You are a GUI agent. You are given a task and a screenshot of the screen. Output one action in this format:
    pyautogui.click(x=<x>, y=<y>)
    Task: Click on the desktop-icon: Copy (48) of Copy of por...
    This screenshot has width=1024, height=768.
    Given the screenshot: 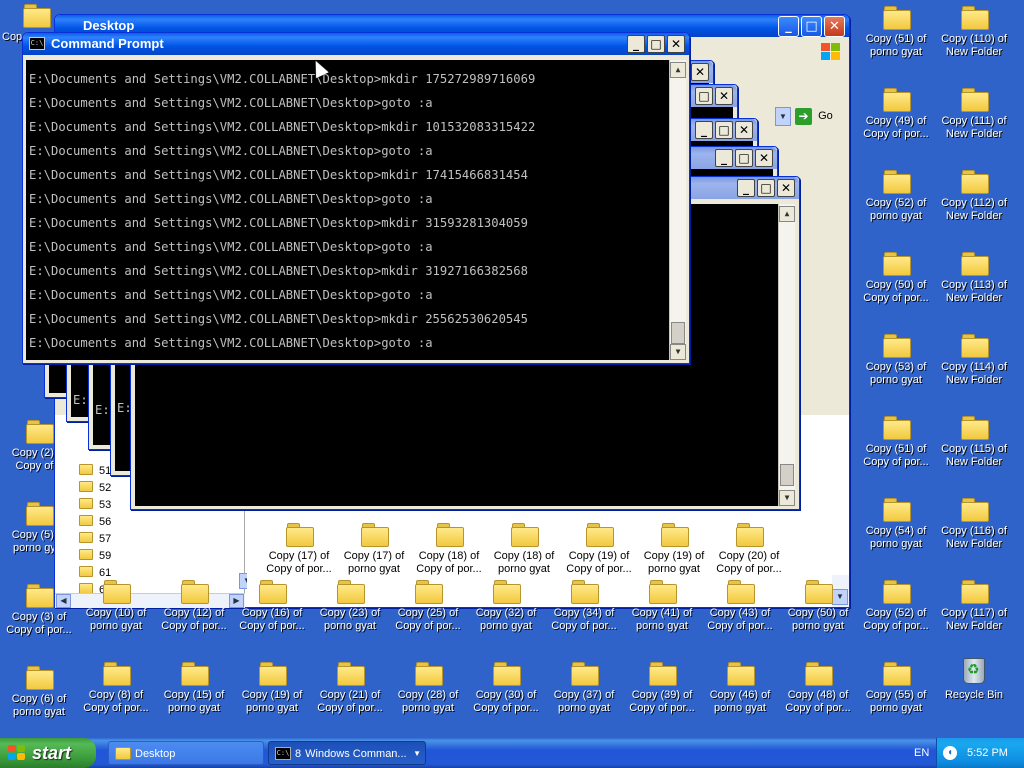 What is the action you would take?
    pyautogui.click(x=818, y=688)
    